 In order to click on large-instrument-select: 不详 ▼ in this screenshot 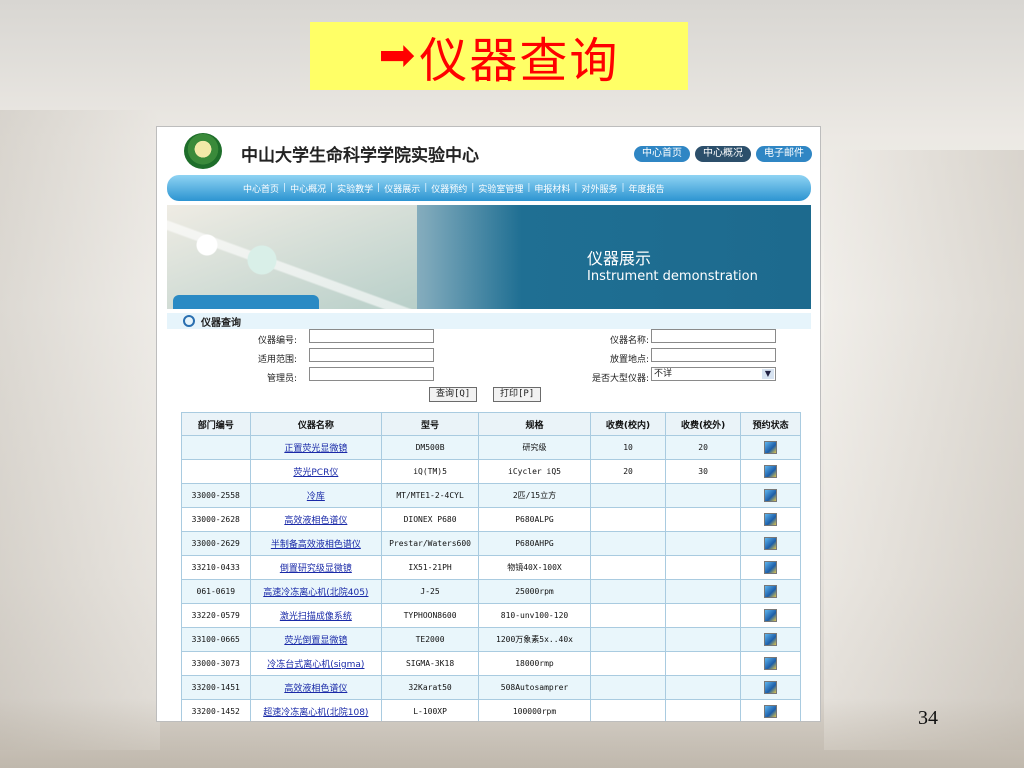, I will do `click(713, 374)`.